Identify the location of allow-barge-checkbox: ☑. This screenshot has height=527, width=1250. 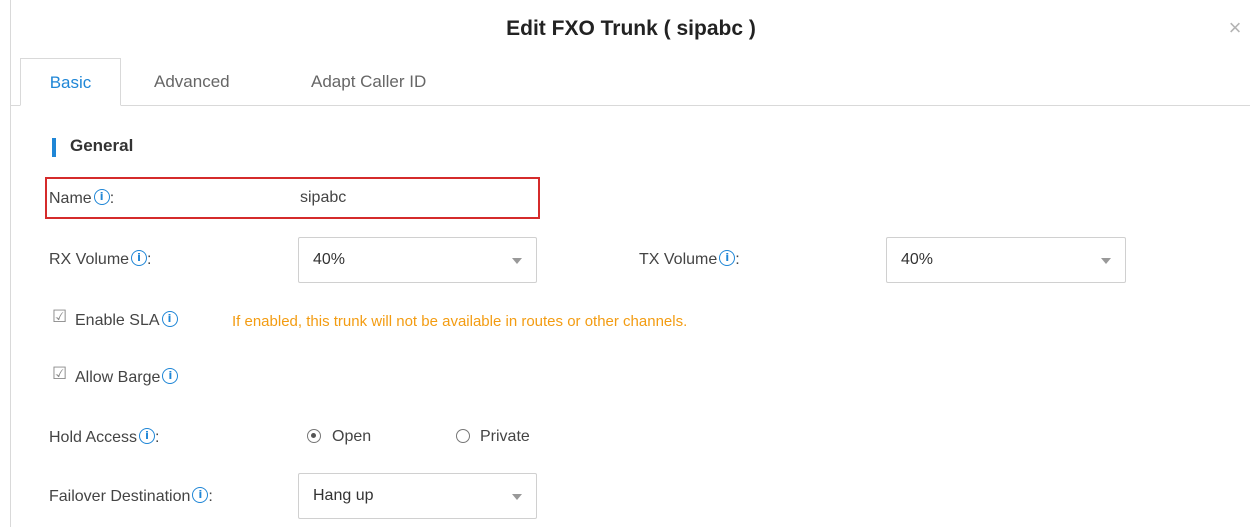
(60, 374).